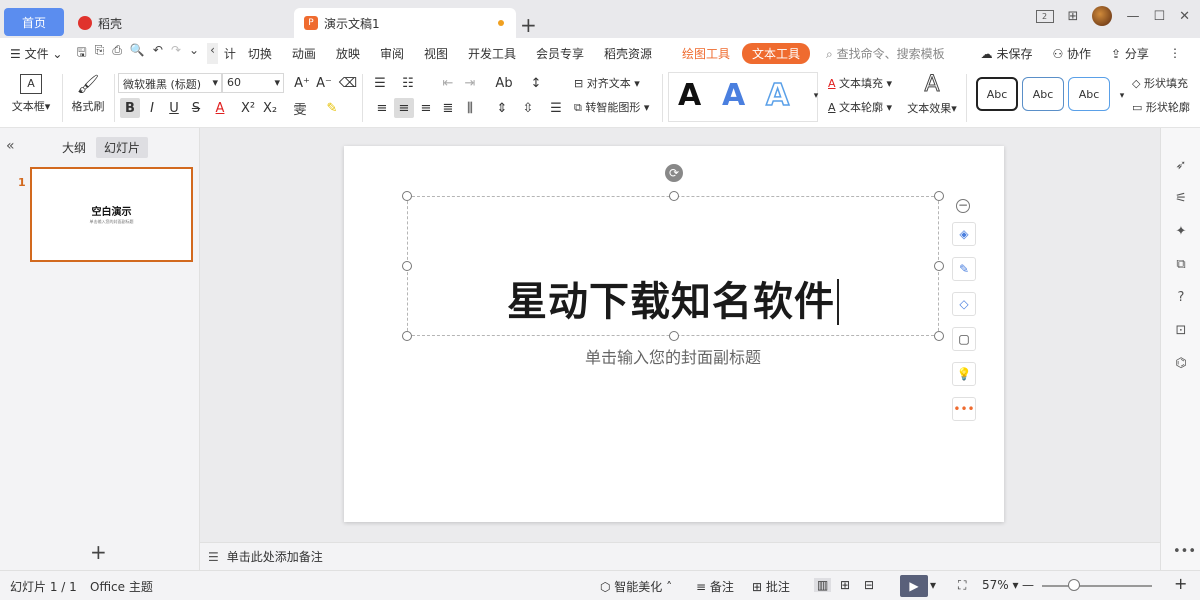 The width and height of the screenshot is (1200, 600). Describe the element at coordinates (122, 147) in the screenshot. I see `tab-slides: 幻灯片` at that location.